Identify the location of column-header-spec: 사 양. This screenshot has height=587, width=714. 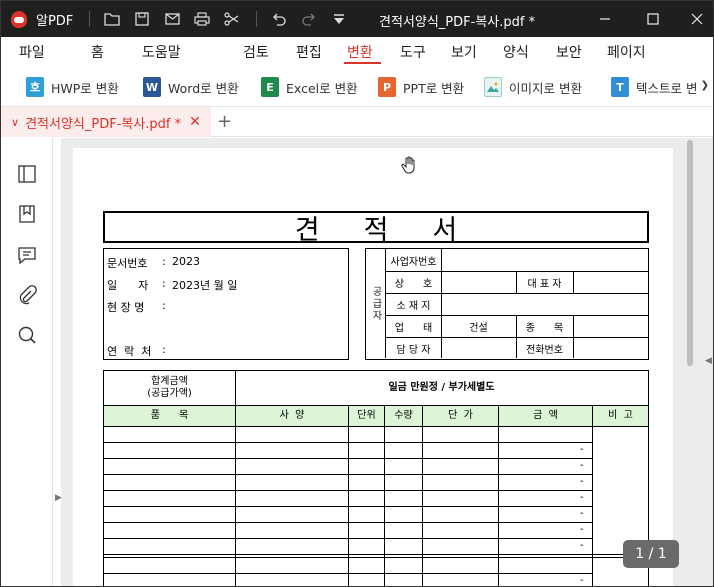
(292, 416).